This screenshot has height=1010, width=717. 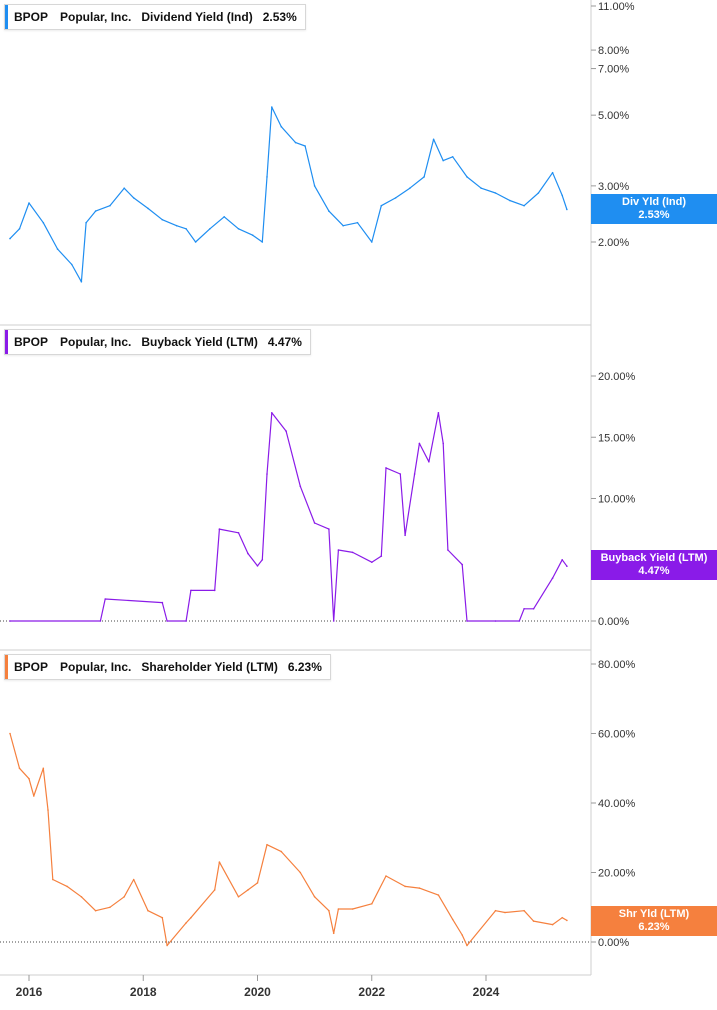 What do you see at coordinates (199, 342) in the screenshot?
I see `metric-name: Buyback Yield (LTM)` at bounding box center [199, 342].